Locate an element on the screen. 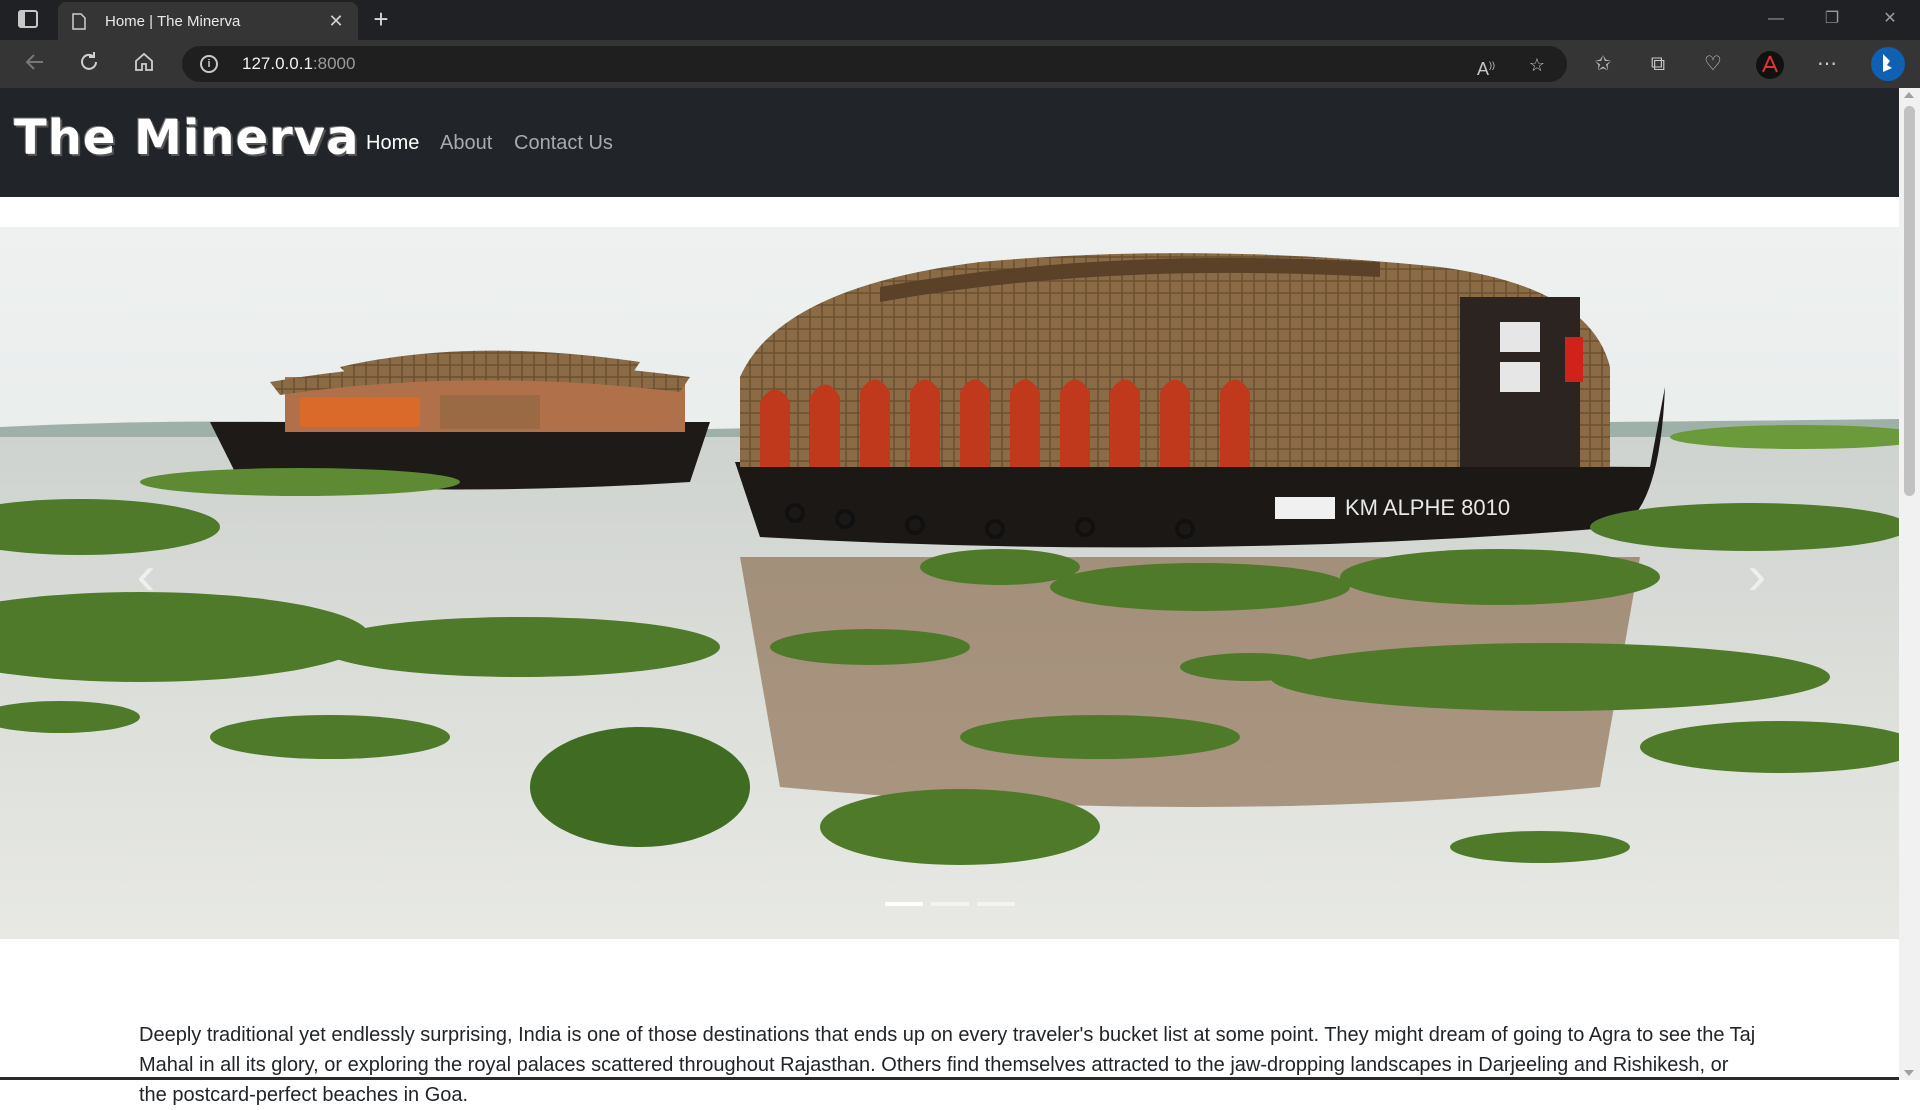  refresh-icon is located at coordinates (89, 64).